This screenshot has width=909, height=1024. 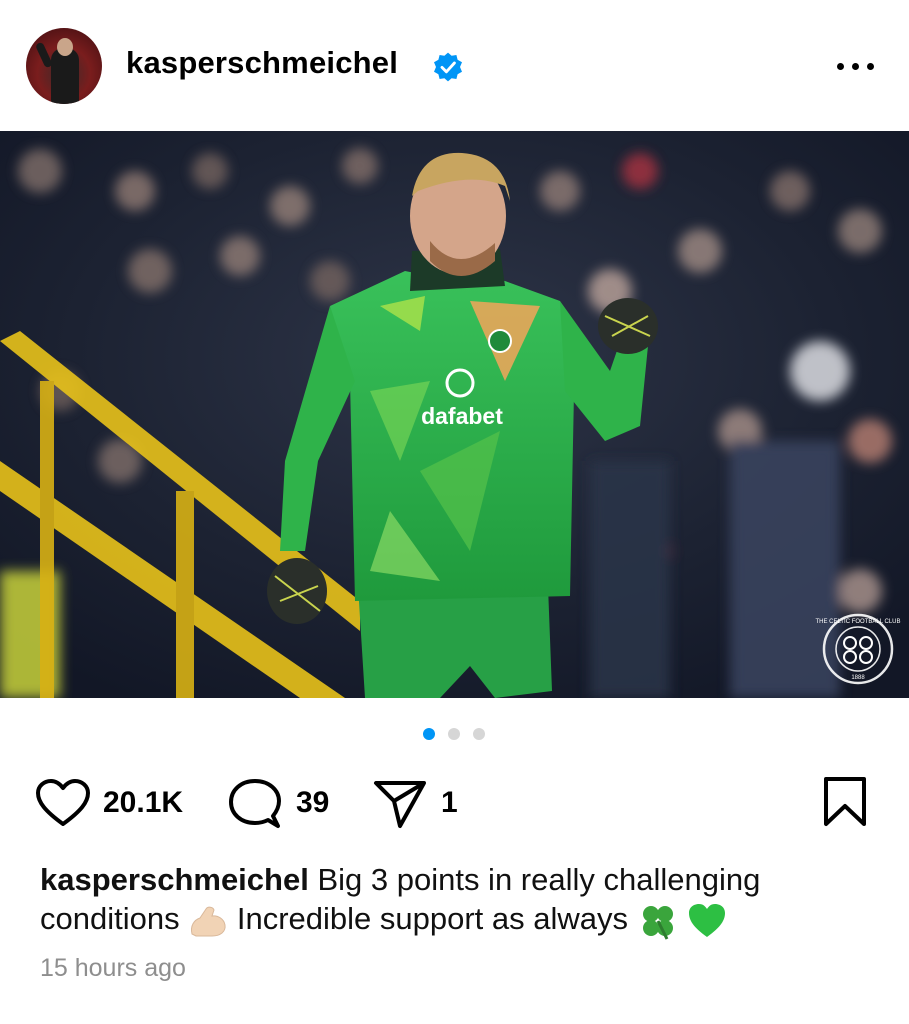 I want to click on like-count: 20.1K, so click(x=143, y=803).